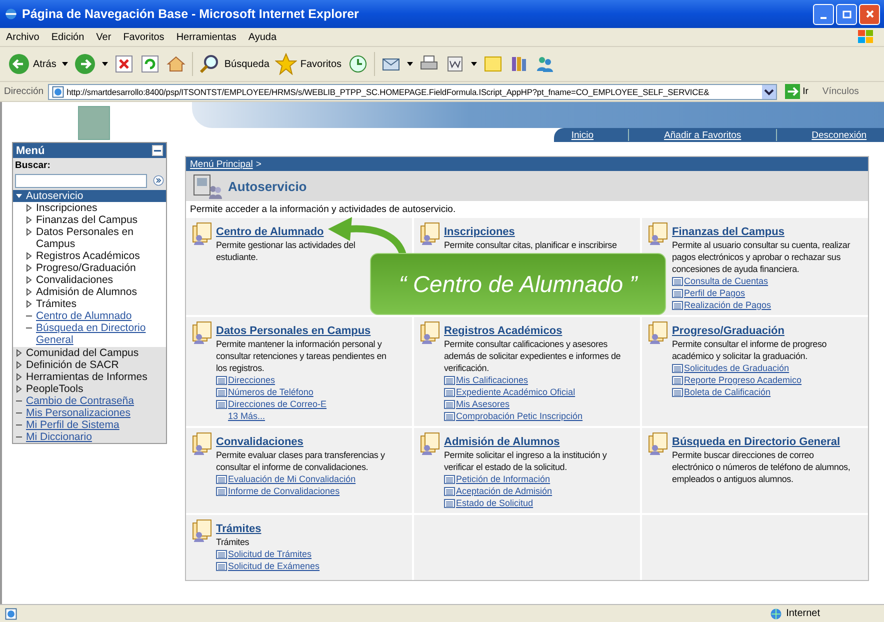 The height and width of the screenshot is (622, 884). I want to click on task-link: Perfil de Pagos, so click(715, 293).